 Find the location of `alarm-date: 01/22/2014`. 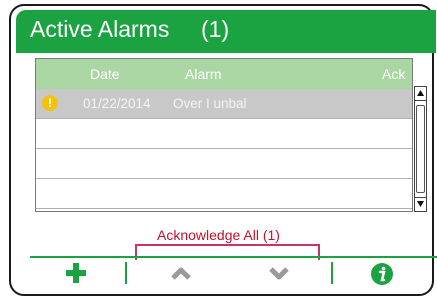

alarm-date: 01/22/2014 is located at coordinates (117, 103).